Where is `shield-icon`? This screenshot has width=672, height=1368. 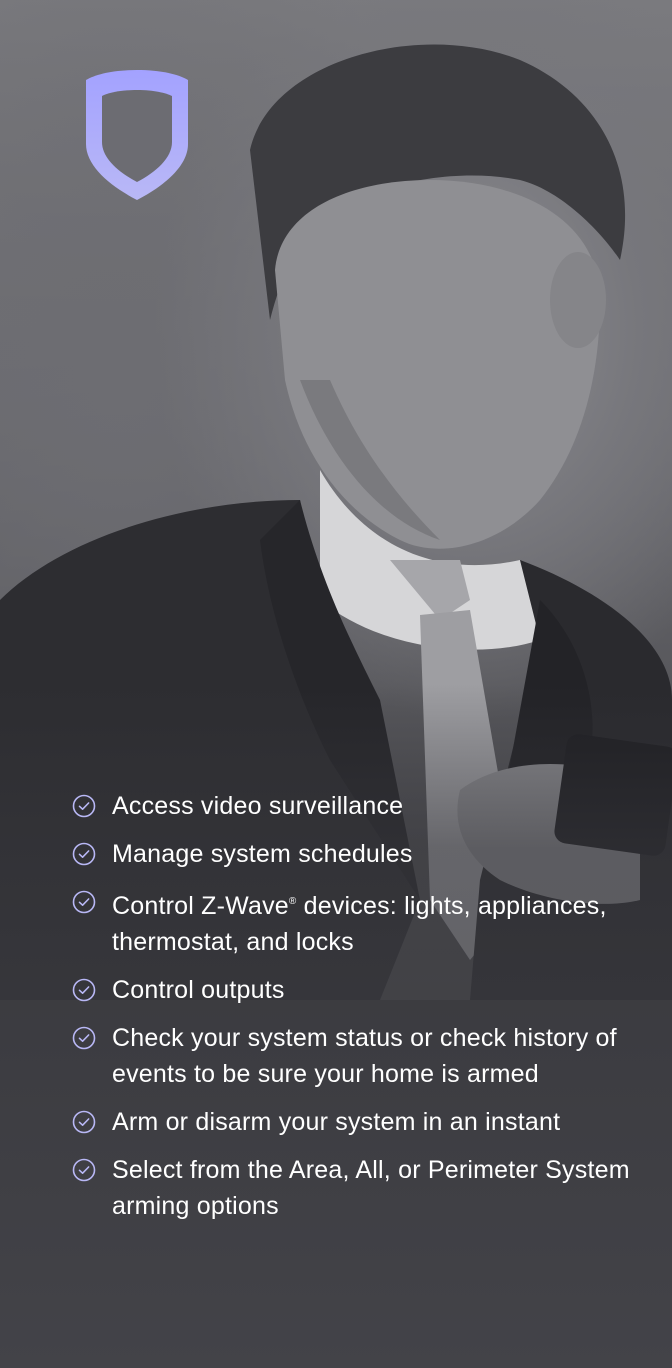 shield-icon is located at coordinates (137, 135).